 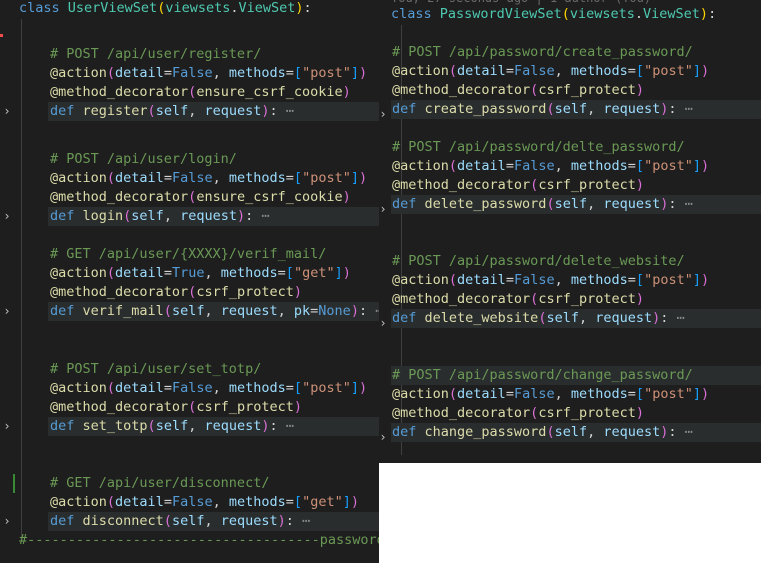 What do you see at coordinates (538, 261) in the screenshot?
I see `route-comment-line: # POST /api/password/delete_website/` at bounding box center [538, 261].